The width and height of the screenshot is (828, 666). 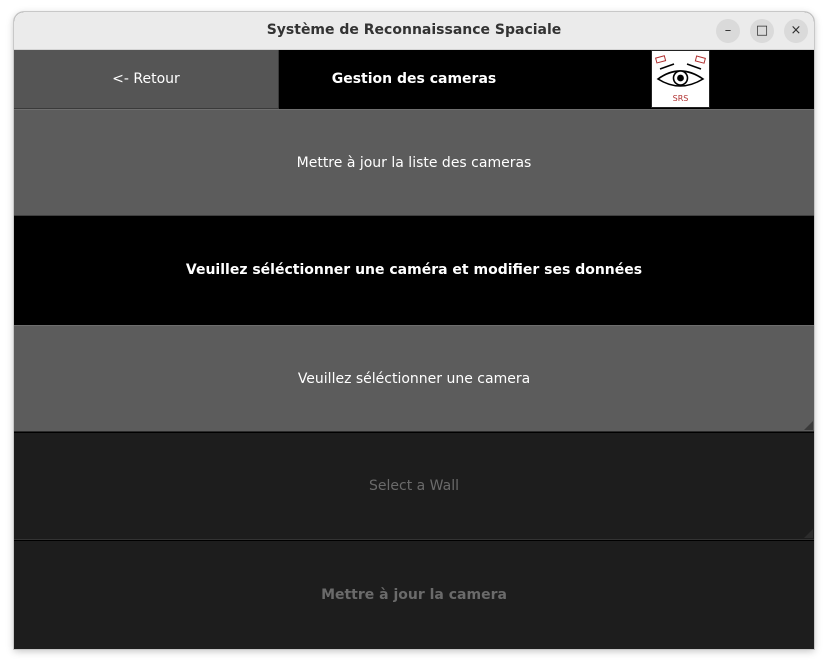 What do you see at coordinates (146, 79) in the screenshot?
I see `back-button: <- Retour` at bounding box center [146, 79].